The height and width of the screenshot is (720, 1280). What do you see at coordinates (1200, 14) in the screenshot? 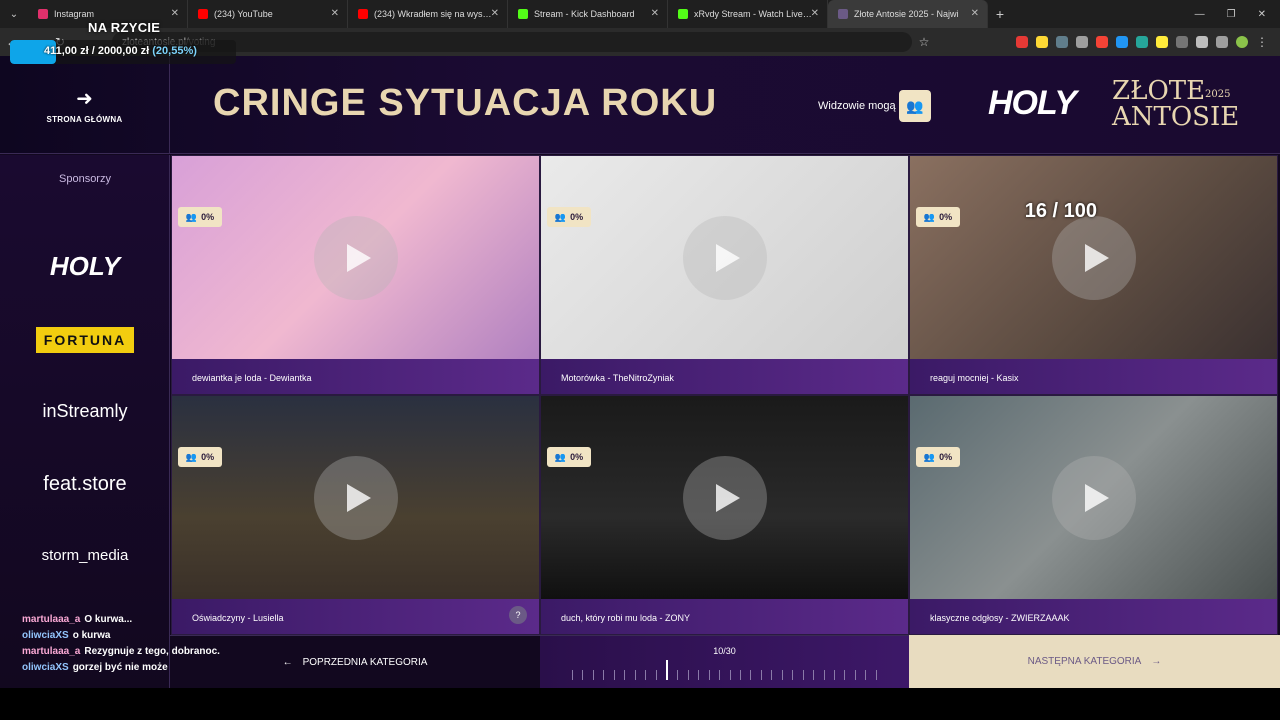
I see `minimize-icon: —` at bounding box center [1200, 14].